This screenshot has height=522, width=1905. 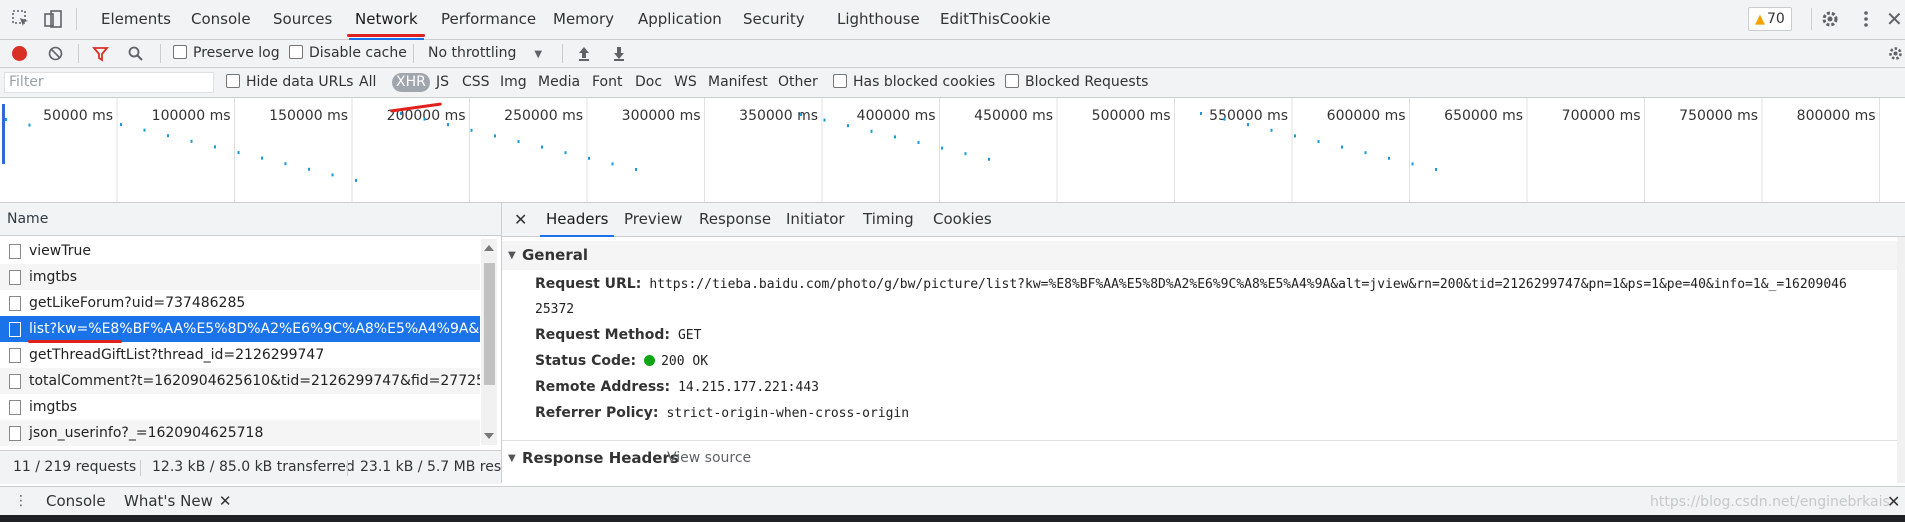 What do you see at coordinates (488, 19) in the screenshot?
I see `tab-performance: Performance` at bounding box center [488, 19].